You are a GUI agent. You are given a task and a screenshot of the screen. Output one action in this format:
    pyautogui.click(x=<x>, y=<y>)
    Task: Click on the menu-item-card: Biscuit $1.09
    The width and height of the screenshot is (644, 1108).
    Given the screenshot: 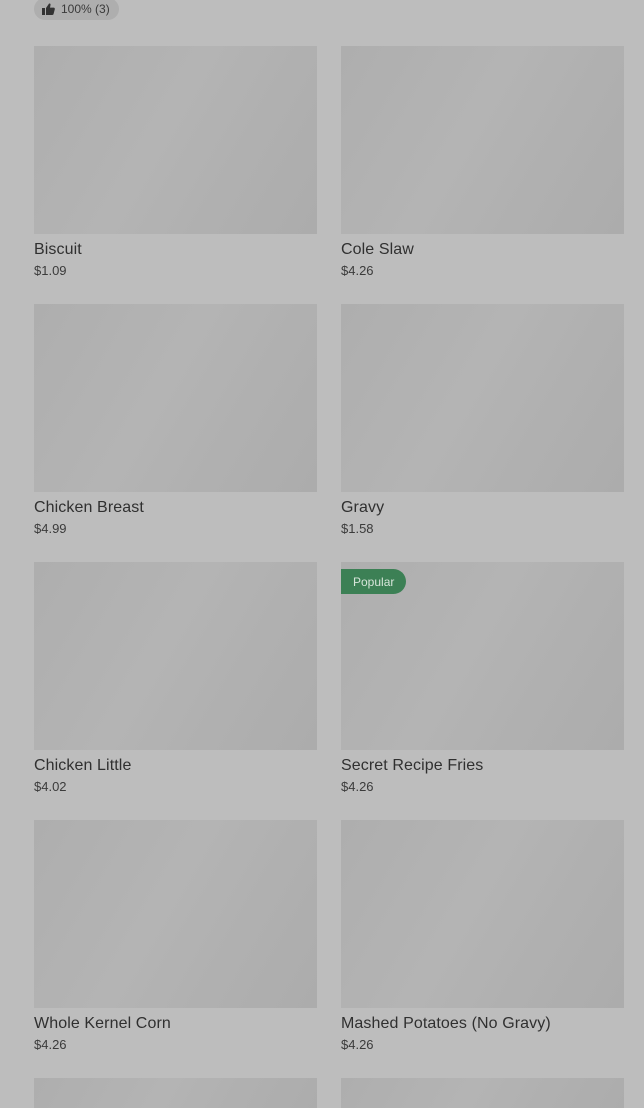 What is the action you would take?
    pyautogui.click(x=175, y=163)
    